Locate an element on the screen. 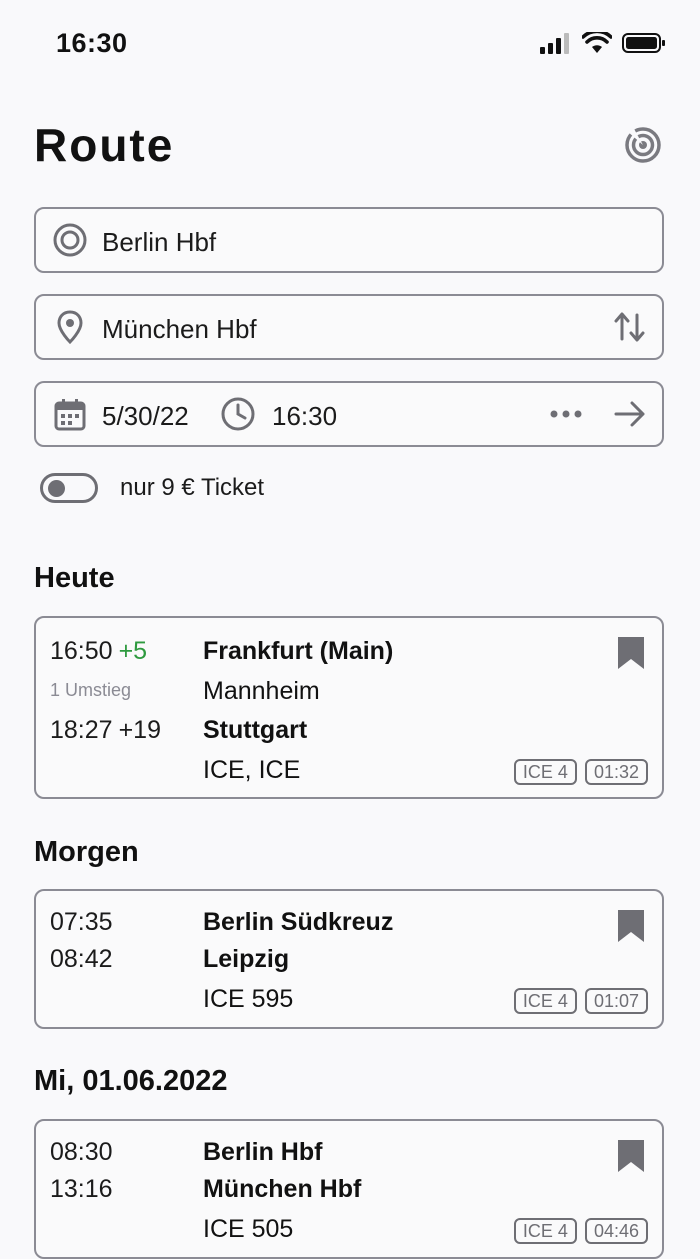 The height and width of the screenshot is (1259, 700). from-station-field: Berlin Hbf is located at coordinates (349, 240).